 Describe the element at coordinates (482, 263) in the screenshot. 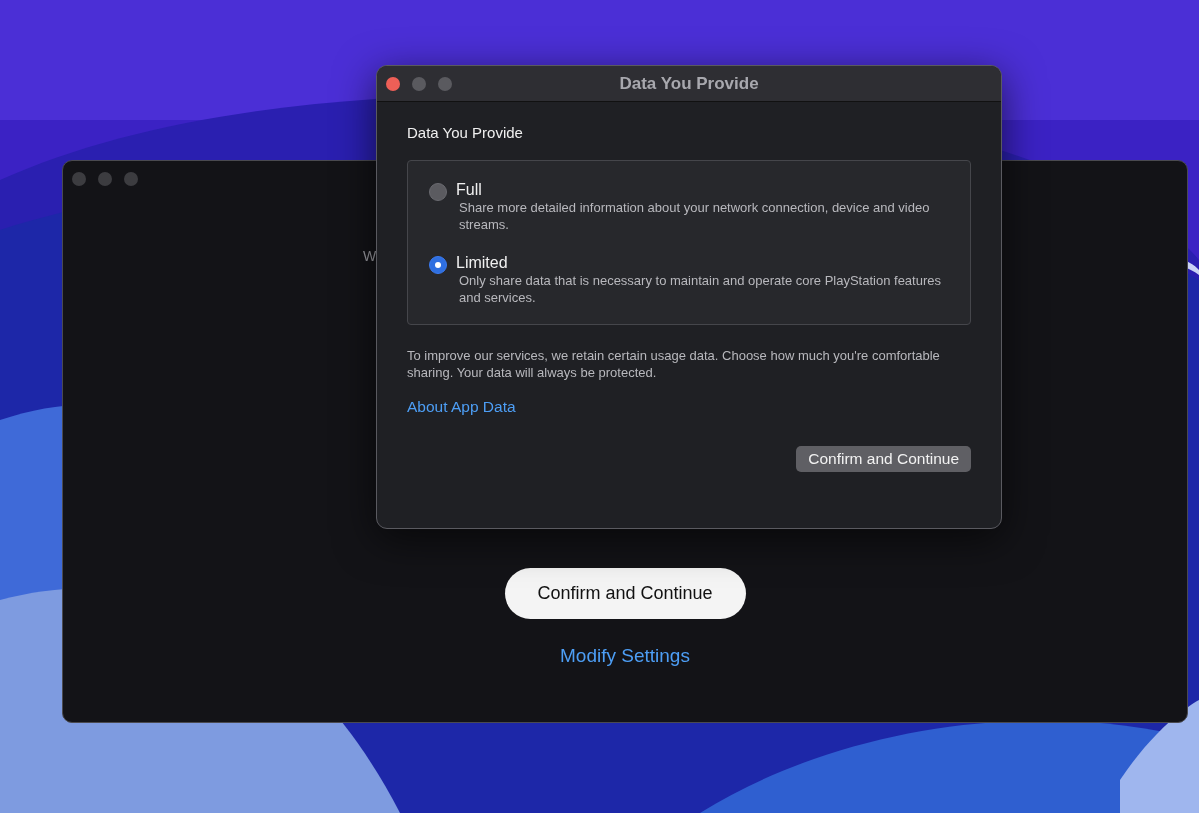

I see `option-label: Limited` at that location.